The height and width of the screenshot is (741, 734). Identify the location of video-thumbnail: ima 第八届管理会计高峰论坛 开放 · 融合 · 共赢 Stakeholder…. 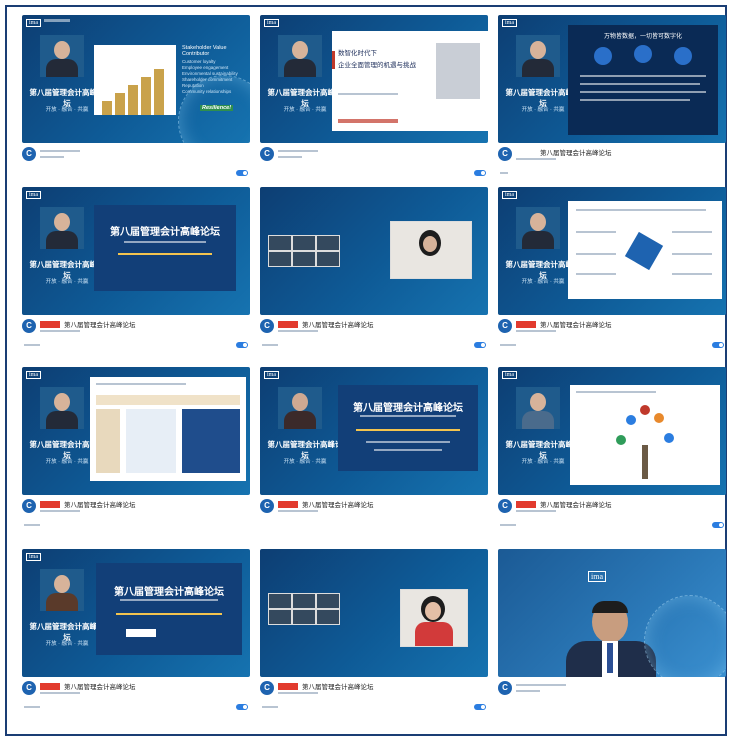
(136, 79).